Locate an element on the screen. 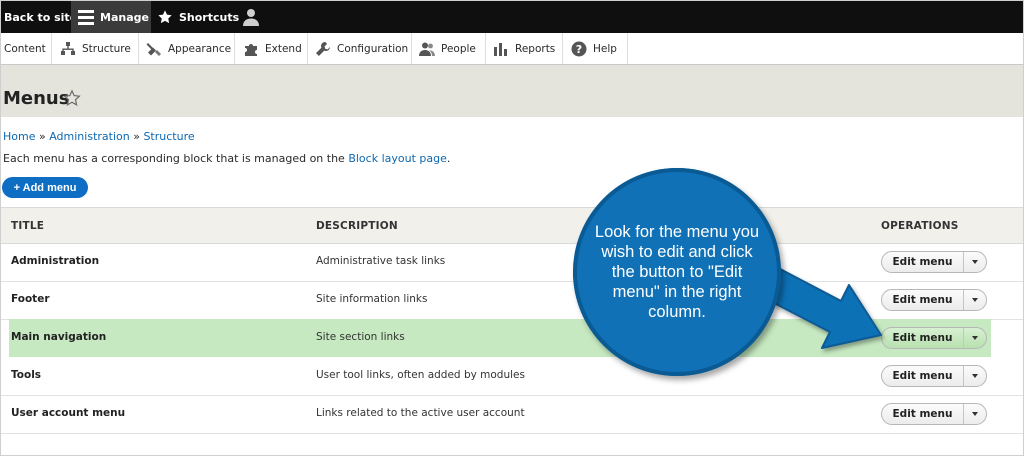  tray-item-label: Extend is located at coordinates (283, 48).